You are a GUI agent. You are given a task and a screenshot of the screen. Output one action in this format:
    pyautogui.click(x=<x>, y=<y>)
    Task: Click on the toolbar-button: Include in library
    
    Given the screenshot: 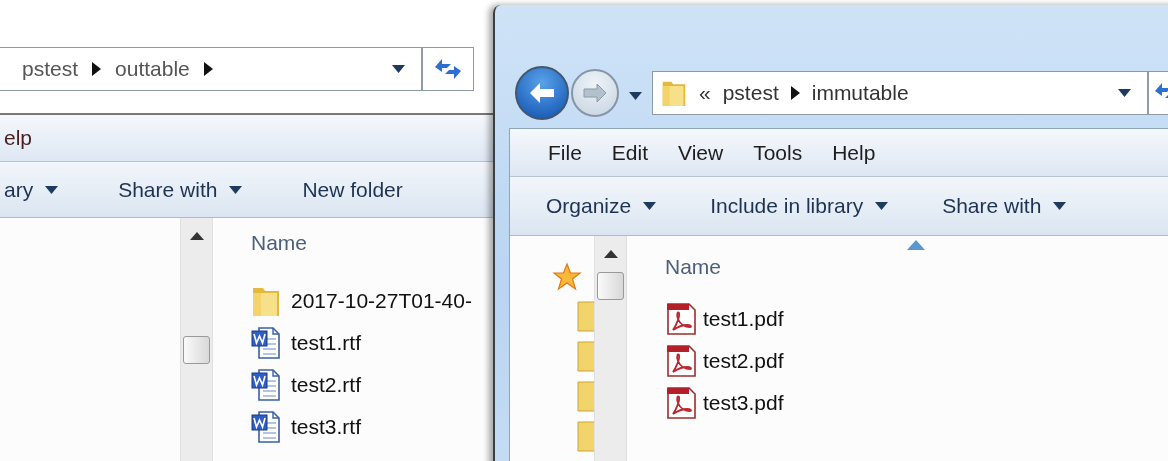 What is the action you would take?
    pyautogui.click(x=799, y=206)
    